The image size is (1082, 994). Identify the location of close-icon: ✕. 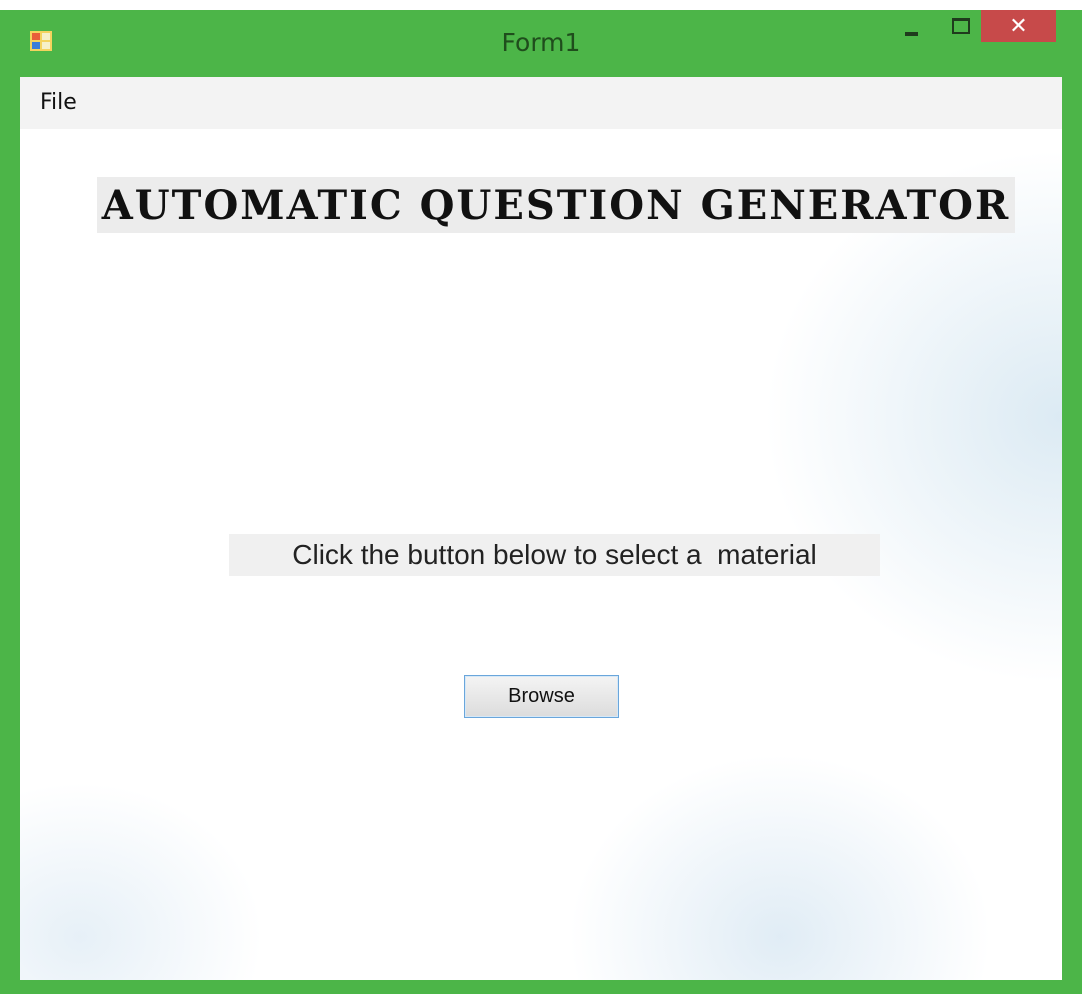
(1018, 26).